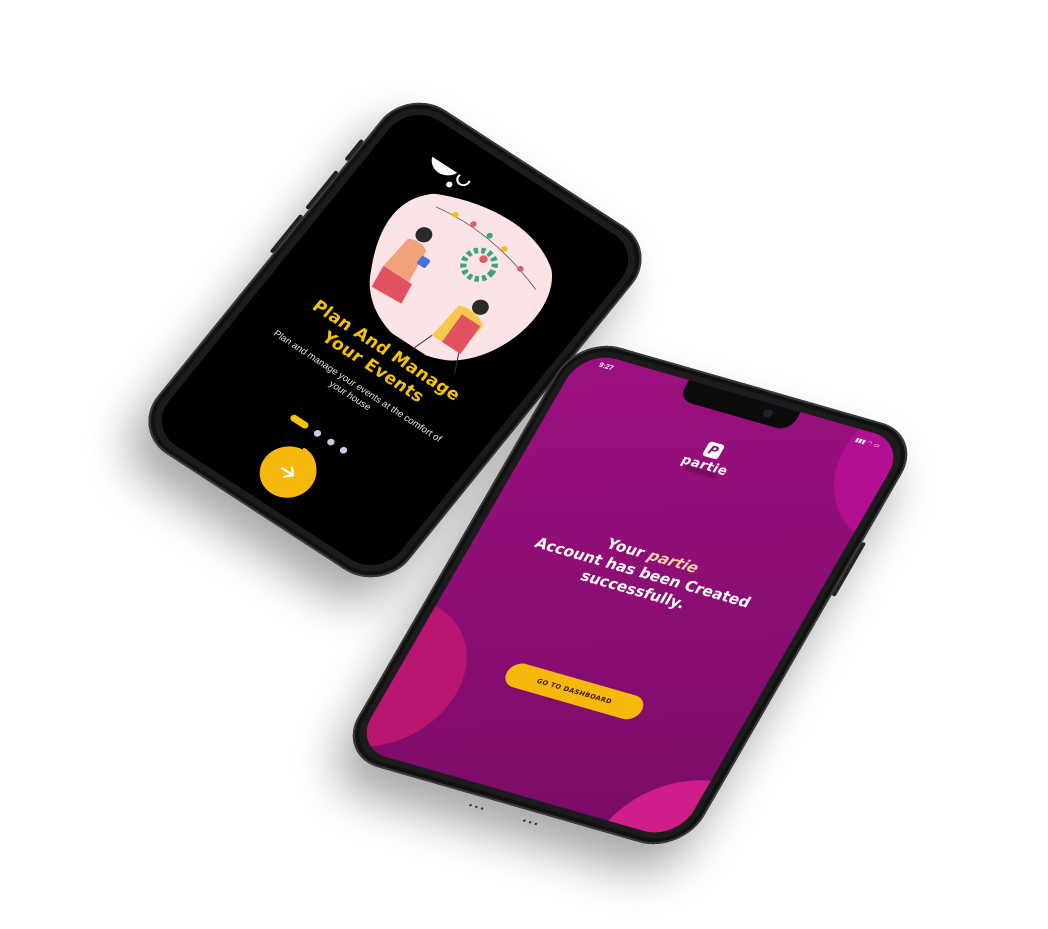  Describe the element at coordinates (503, 815) in the screenshot. I see `speaker-grille-icon` at that location.